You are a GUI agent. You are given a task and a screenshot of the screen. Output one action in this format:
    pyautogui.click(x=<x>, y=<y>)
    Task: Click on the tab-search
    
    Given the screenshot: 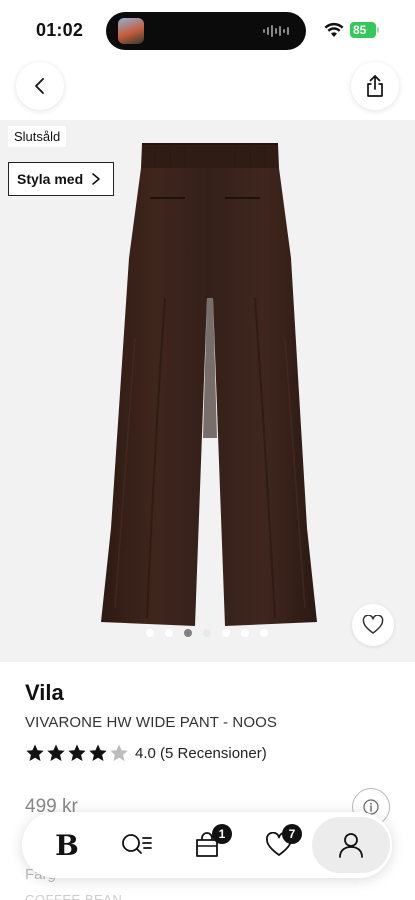 What is the action you would take?
    pyautogui.click(x=137, y=845)
    